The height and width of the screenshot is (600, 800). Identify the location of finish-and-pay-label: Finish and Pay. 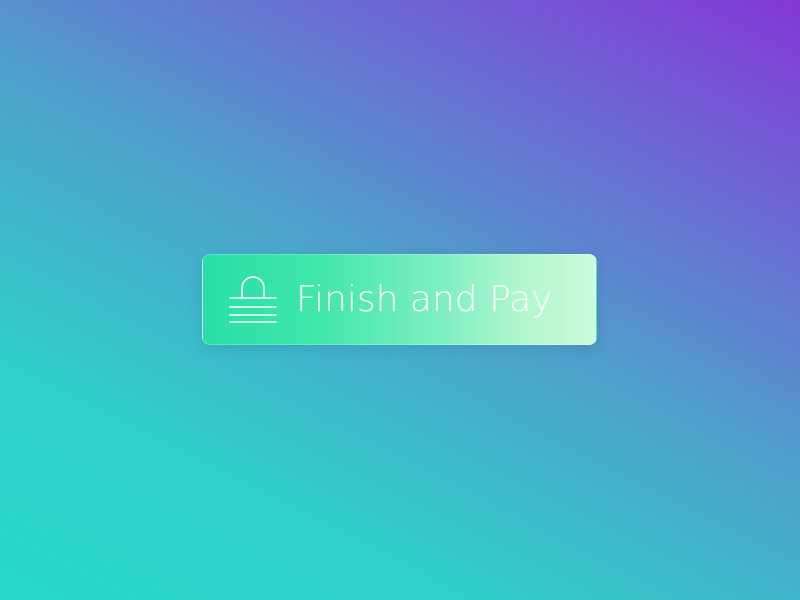
(424, 299).